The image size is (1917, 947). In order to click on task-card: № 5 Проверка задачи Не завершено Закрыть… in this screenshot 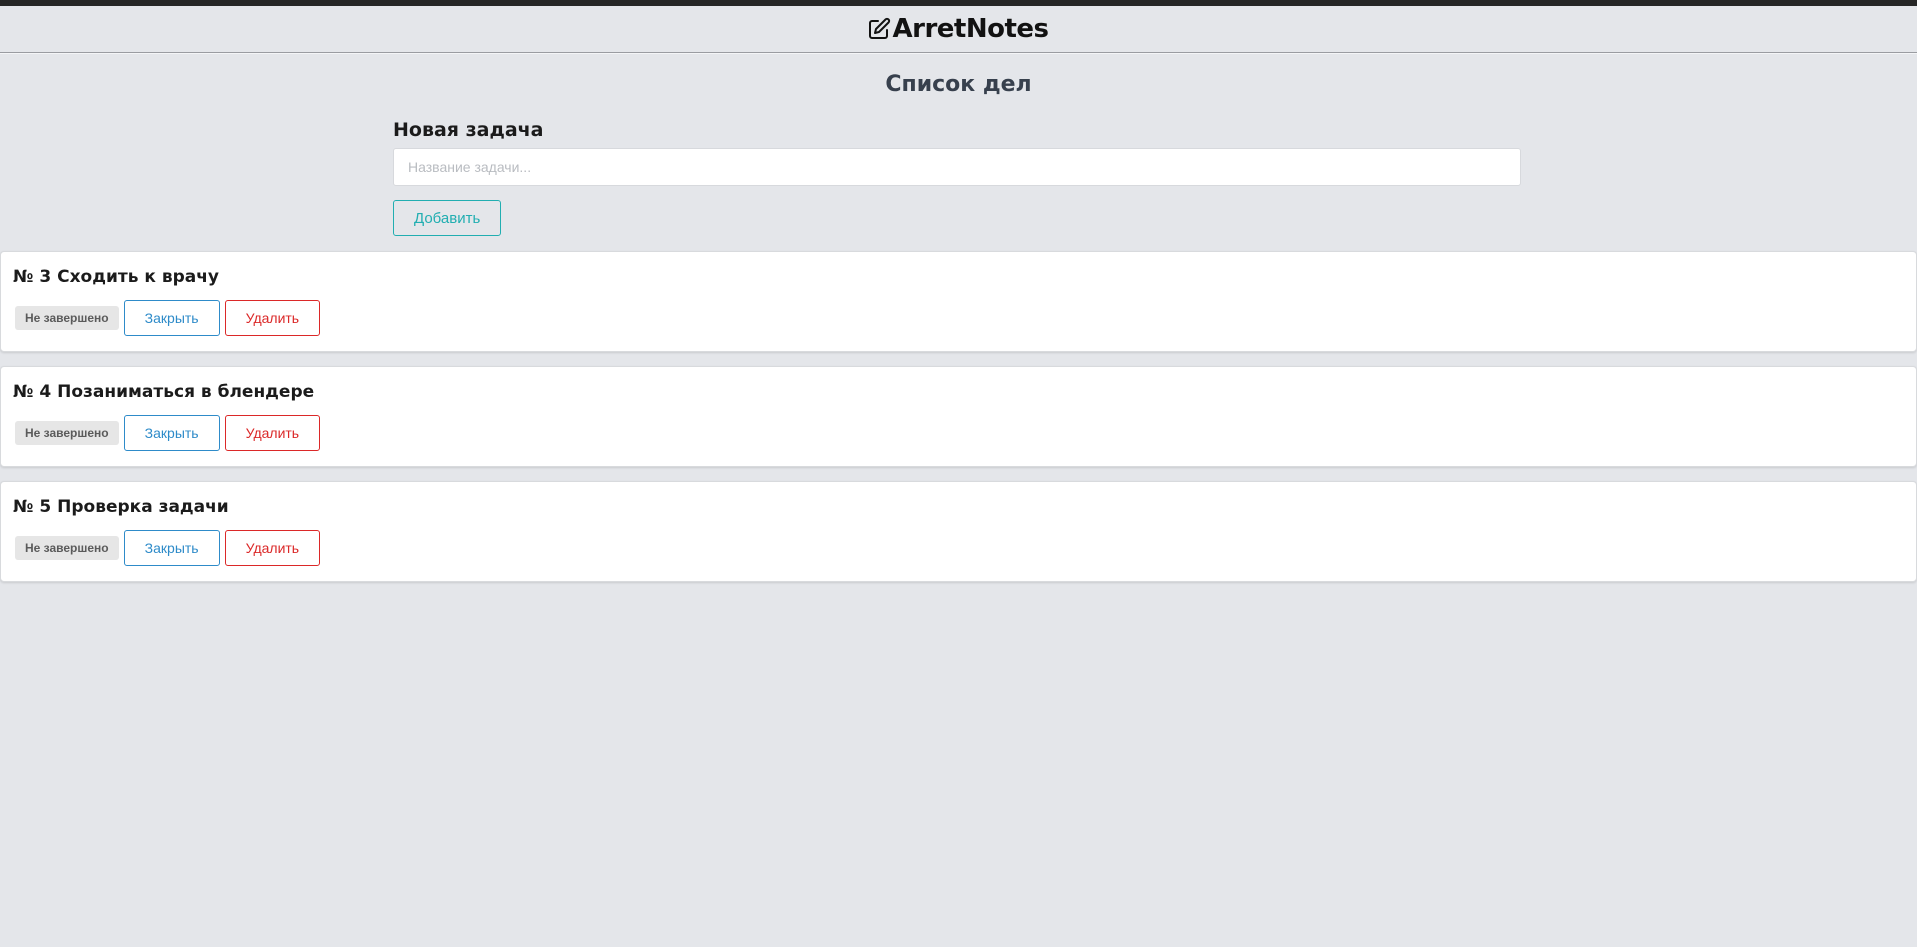, I will do `click(958, 531)`.